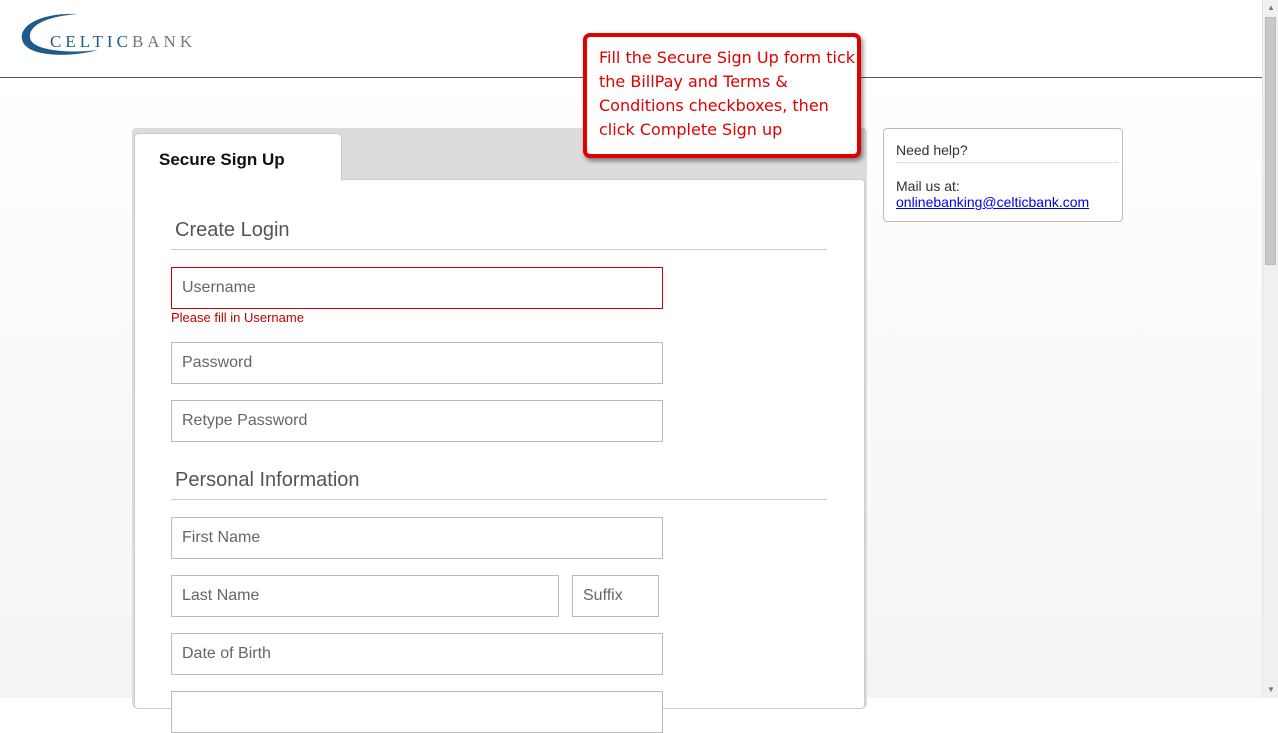 The width and height of the screenshot is (1278, 733). I want to click on logo-text-bank: BANK, so click(164, 41).